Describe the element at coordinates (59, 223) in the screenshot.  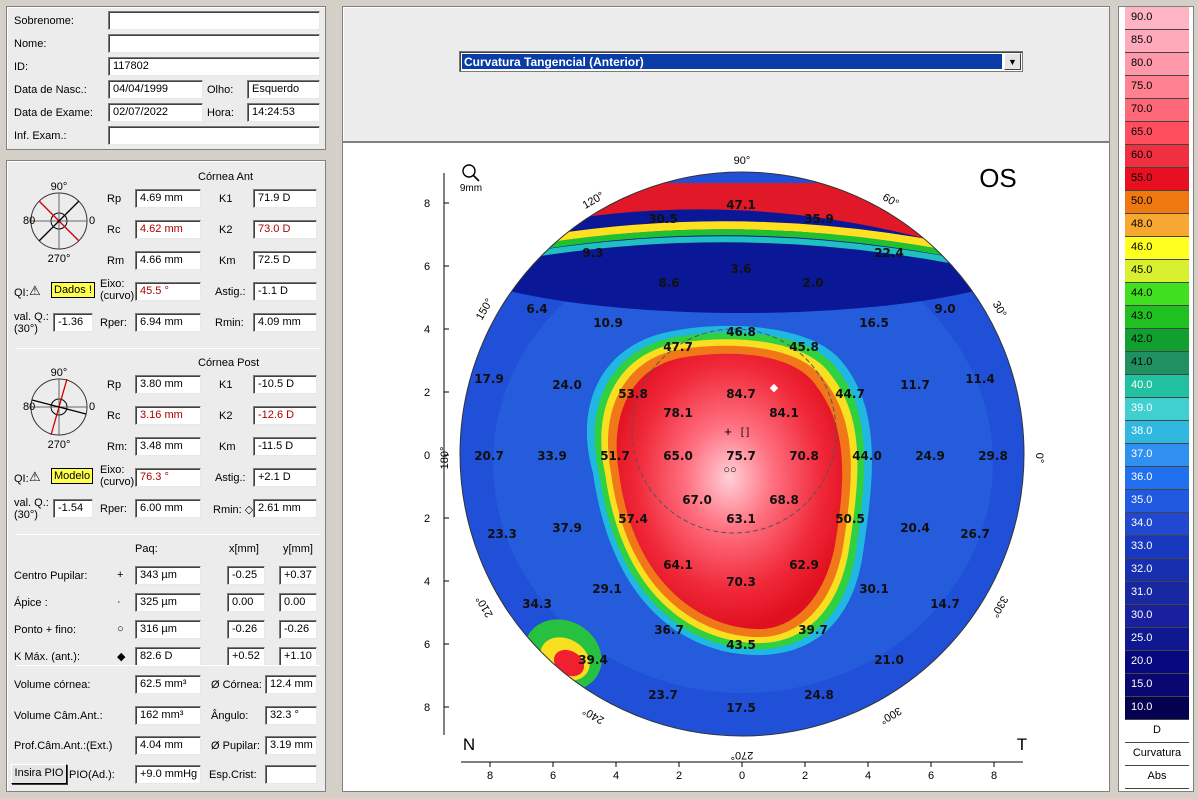
I see `anterior-axis-diagram: 90° 270° 0 180` at that location.